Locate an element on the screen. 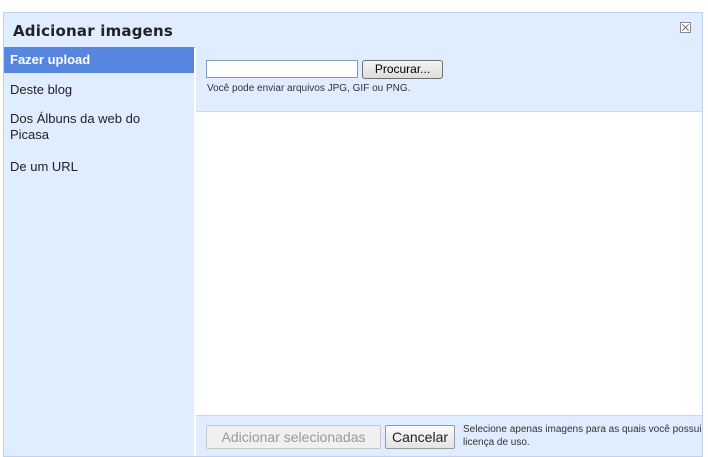 Image resolution: width=708 pixels, height=457 pixels. sidebar-item-this-blog: Deste blog is located at coordinates (99, 90).